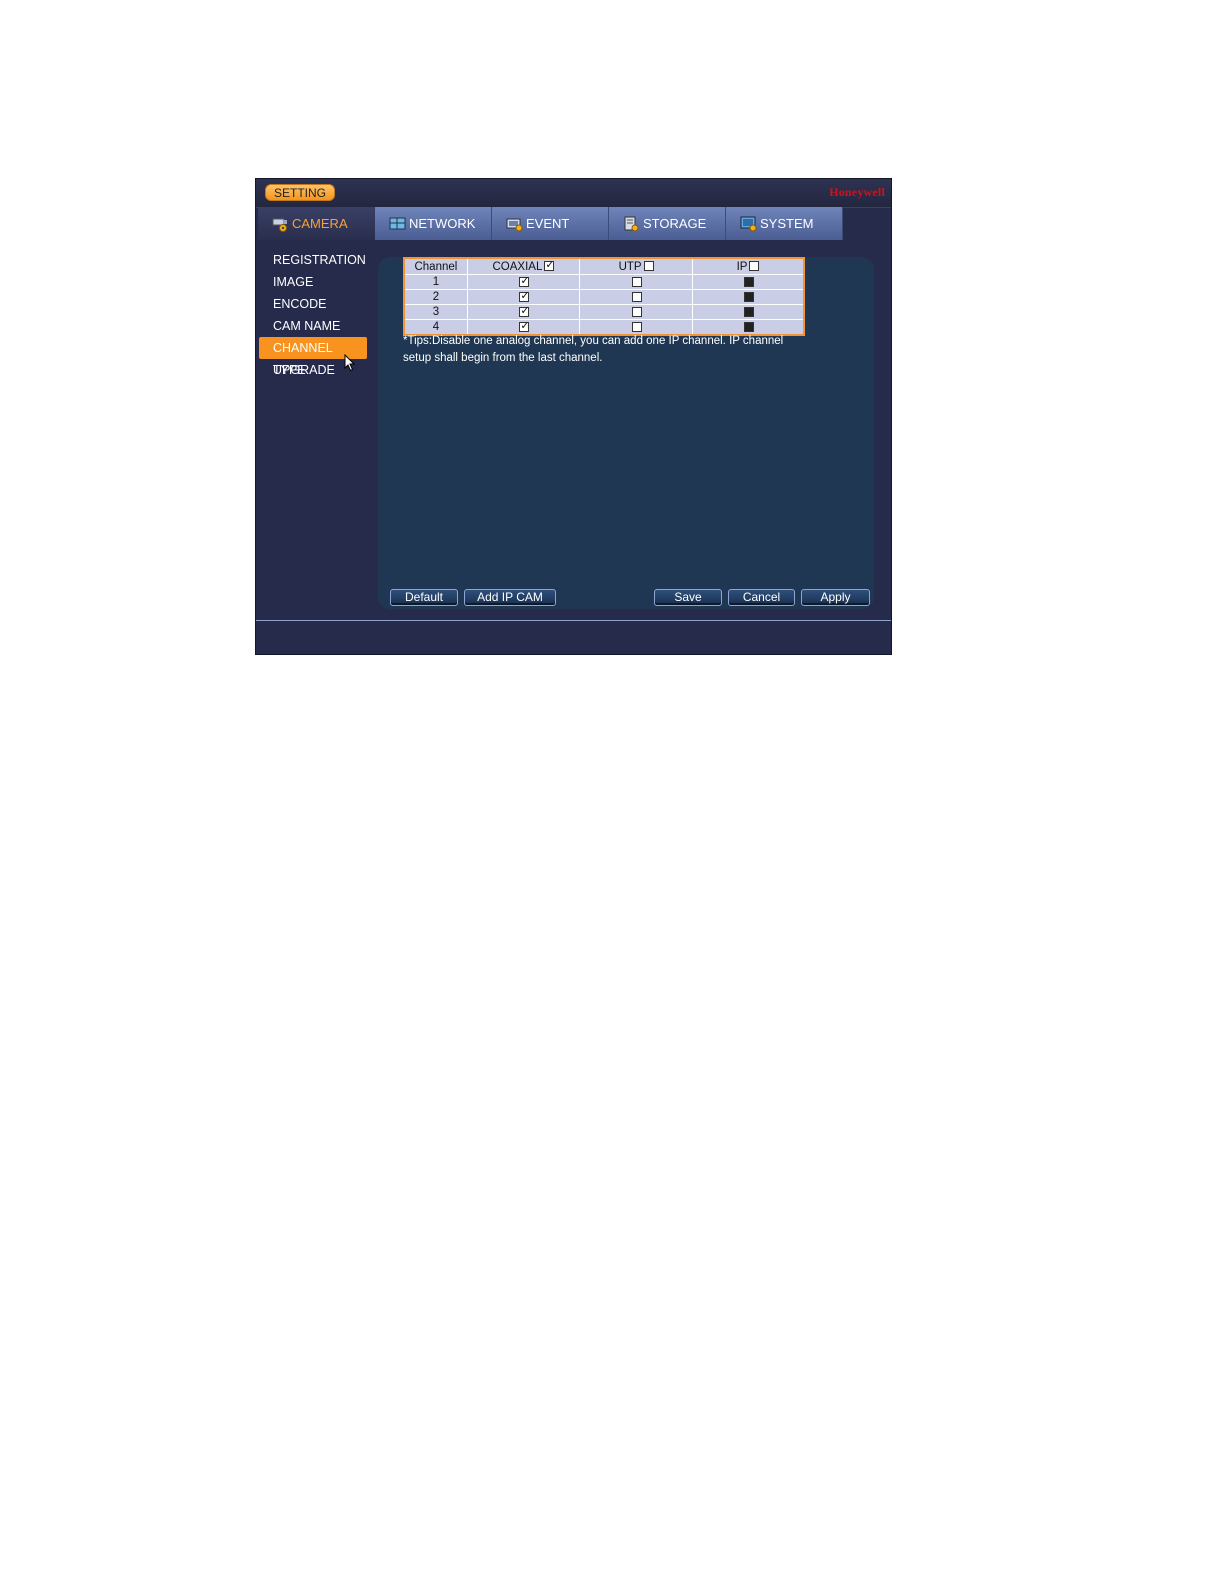  I want to click on channel-header-label: Channel, so click(436, 266).